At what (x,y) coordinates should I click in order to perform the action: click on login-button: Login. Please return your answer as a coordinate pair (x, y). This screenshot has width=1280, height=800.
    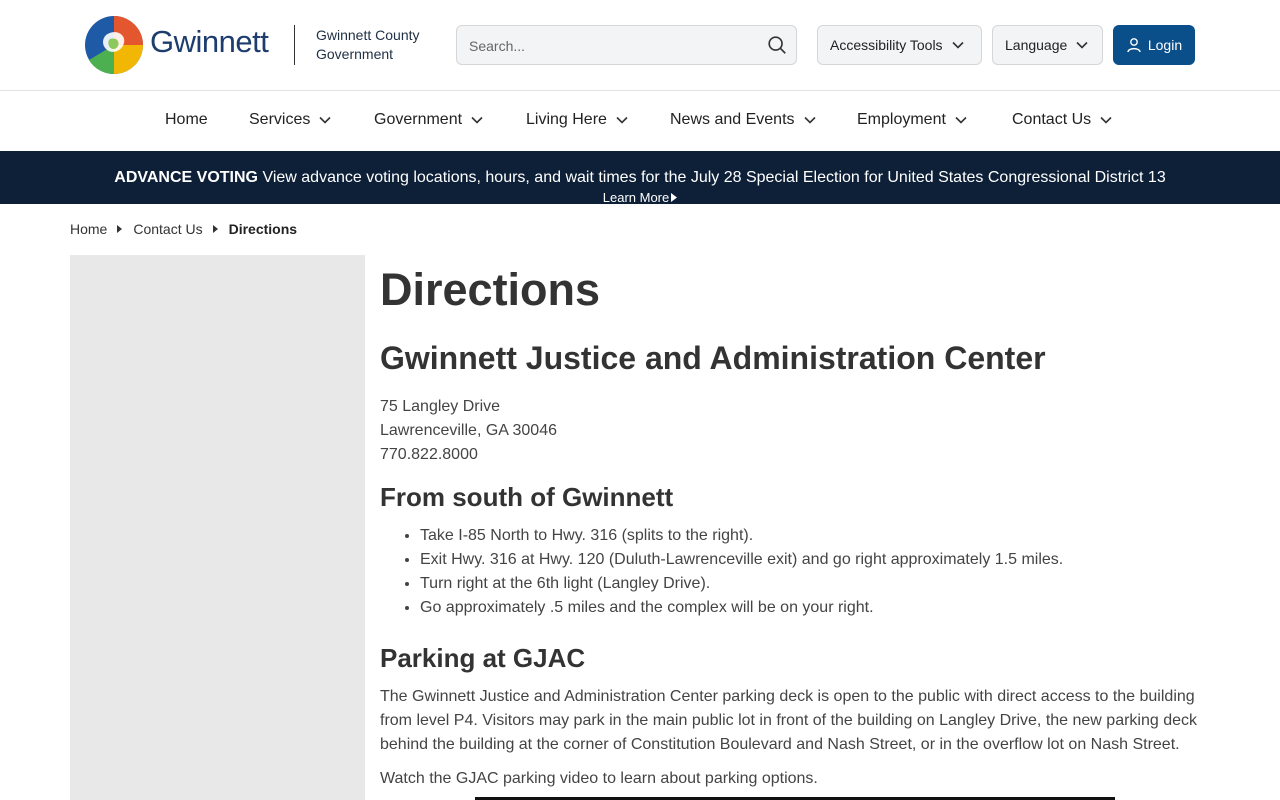
    Looking at the image, I should click on (1154, 45).